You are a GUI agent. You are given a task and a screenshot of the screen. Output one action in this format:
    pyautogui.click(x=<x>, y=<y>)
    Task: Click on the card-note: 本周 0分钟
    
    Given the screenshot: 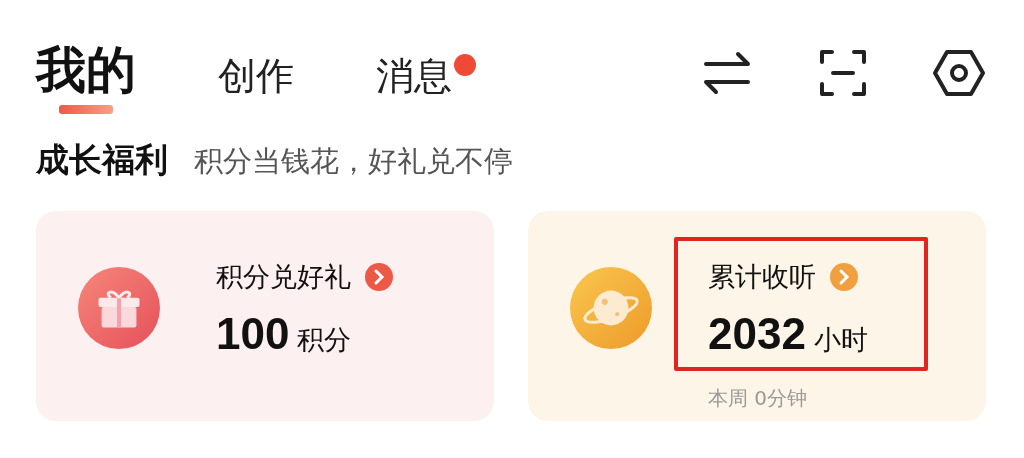 What is the action you would take?
    pyautogui.click(x=758, y=398)
    